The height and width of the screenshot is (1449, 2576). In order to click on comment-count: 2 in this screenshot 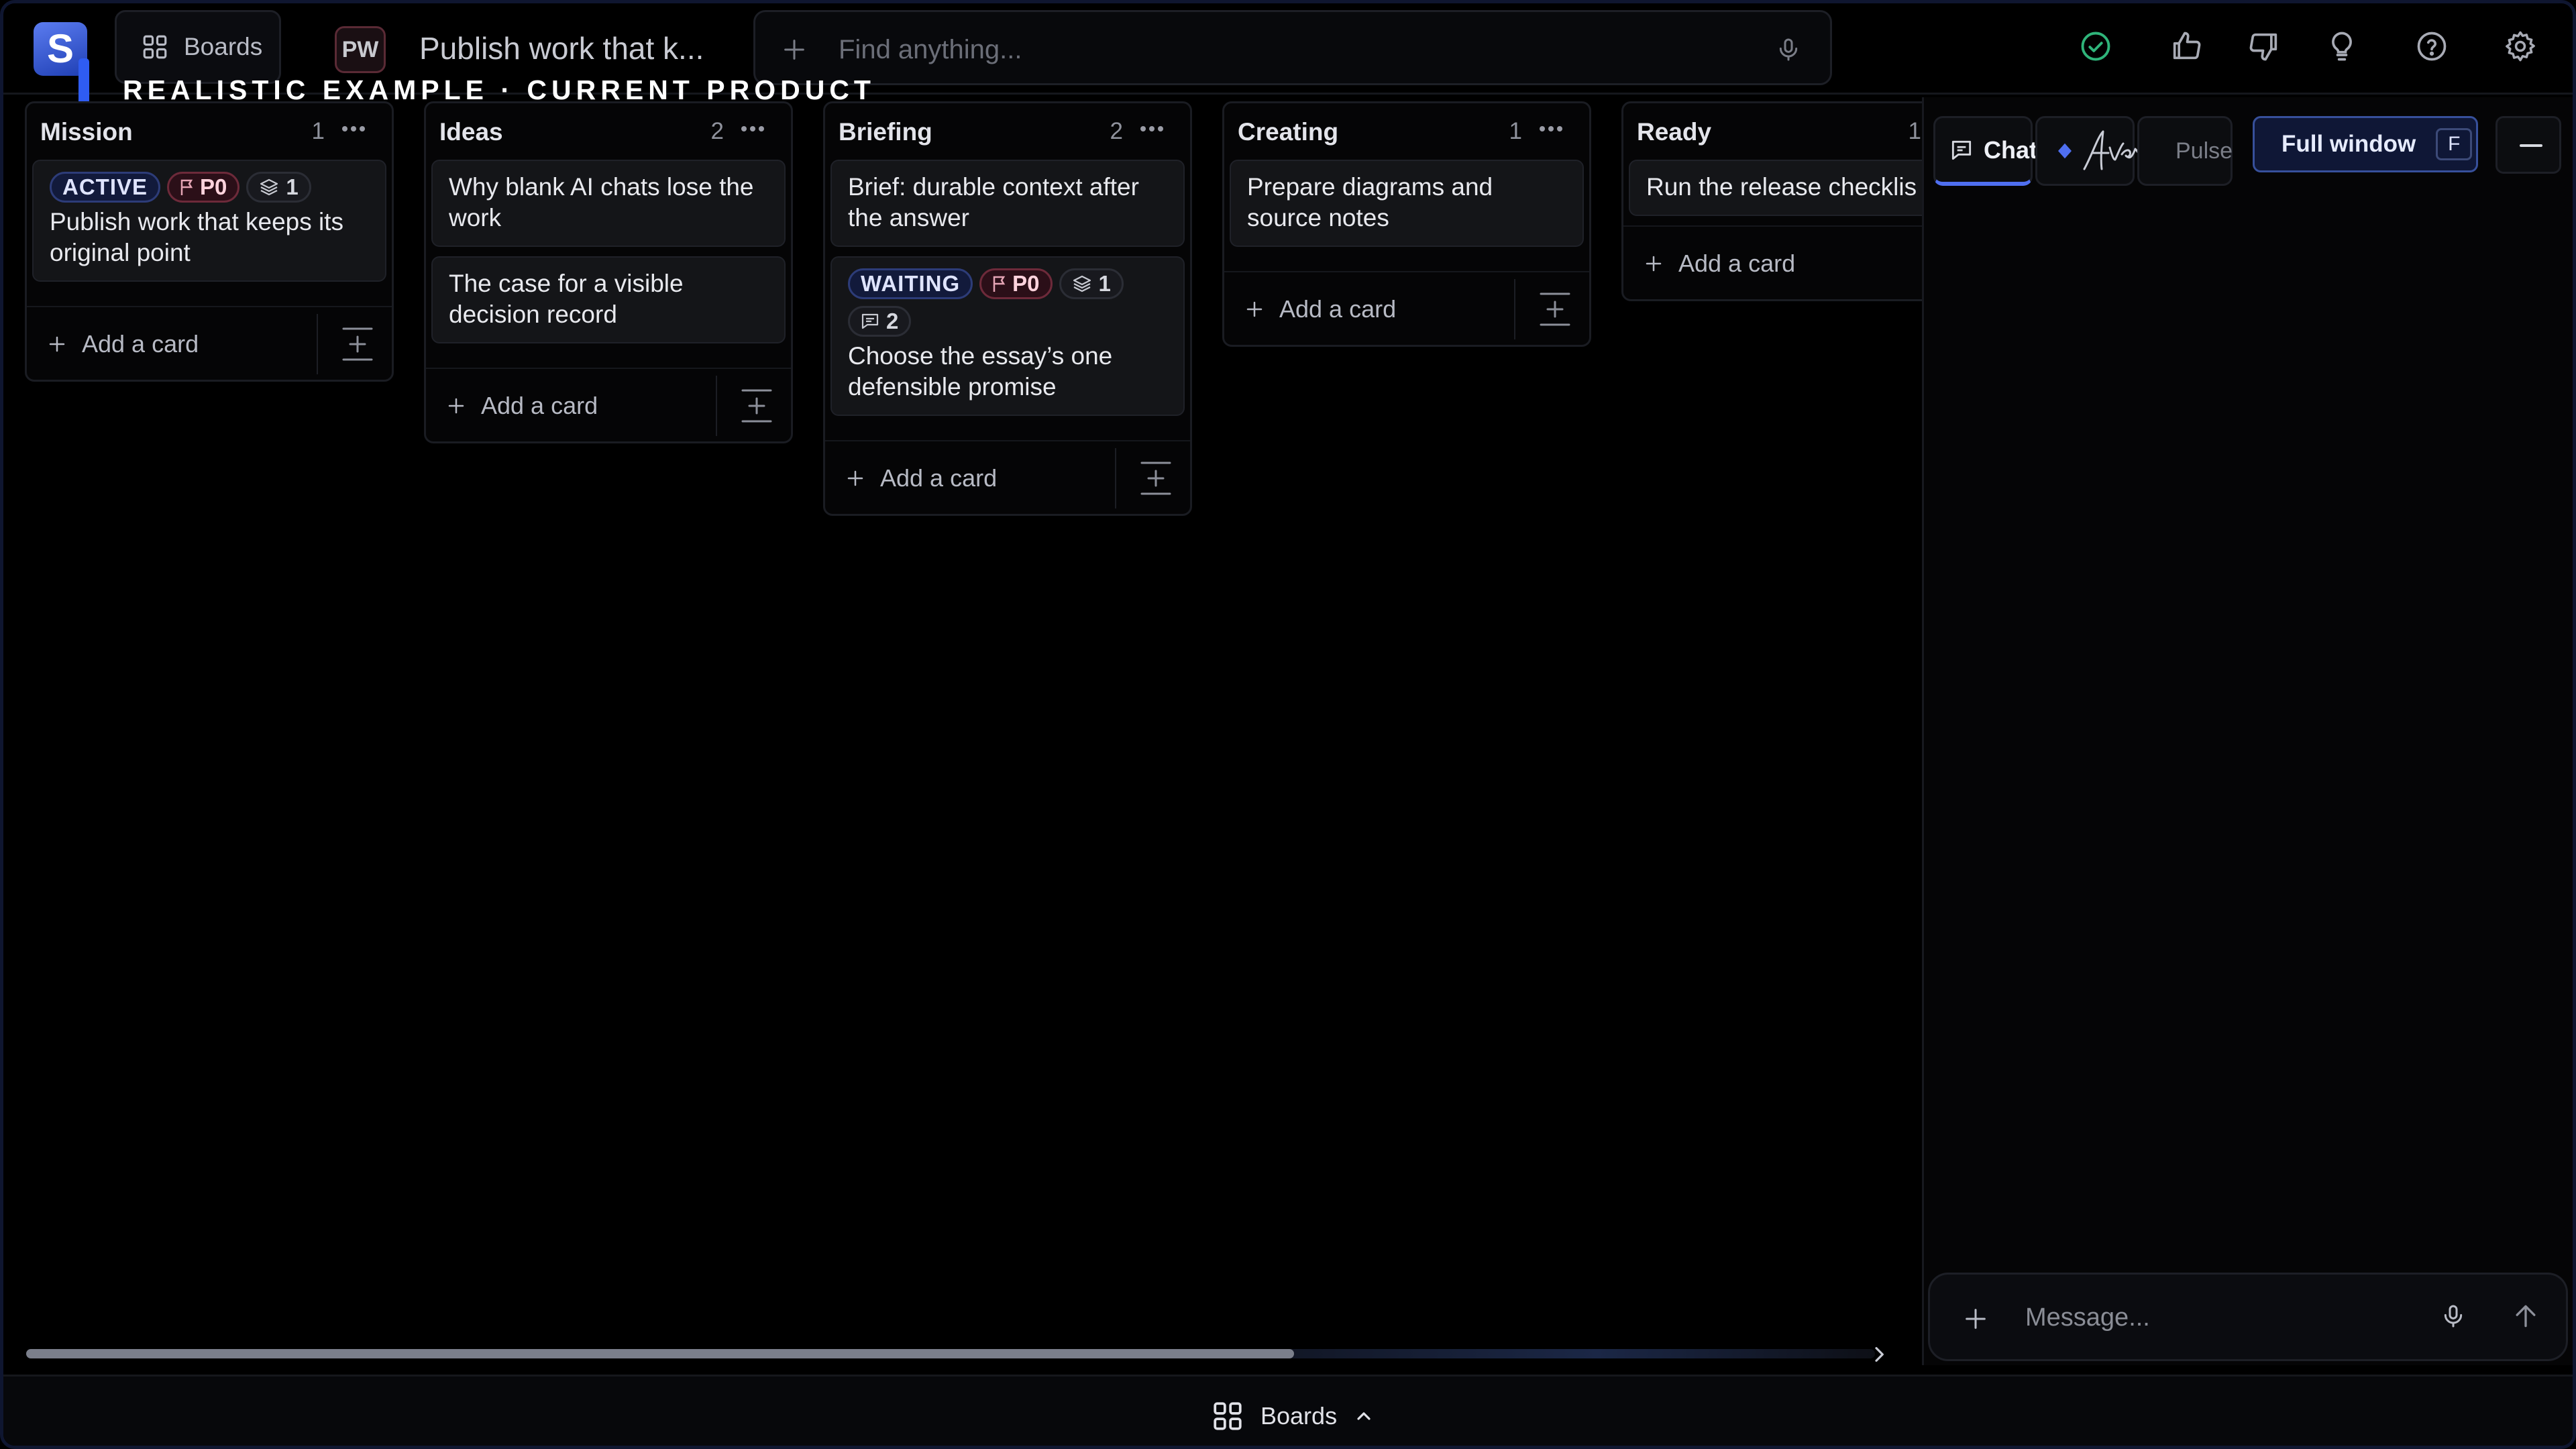, I will do `click(892, 321)`.